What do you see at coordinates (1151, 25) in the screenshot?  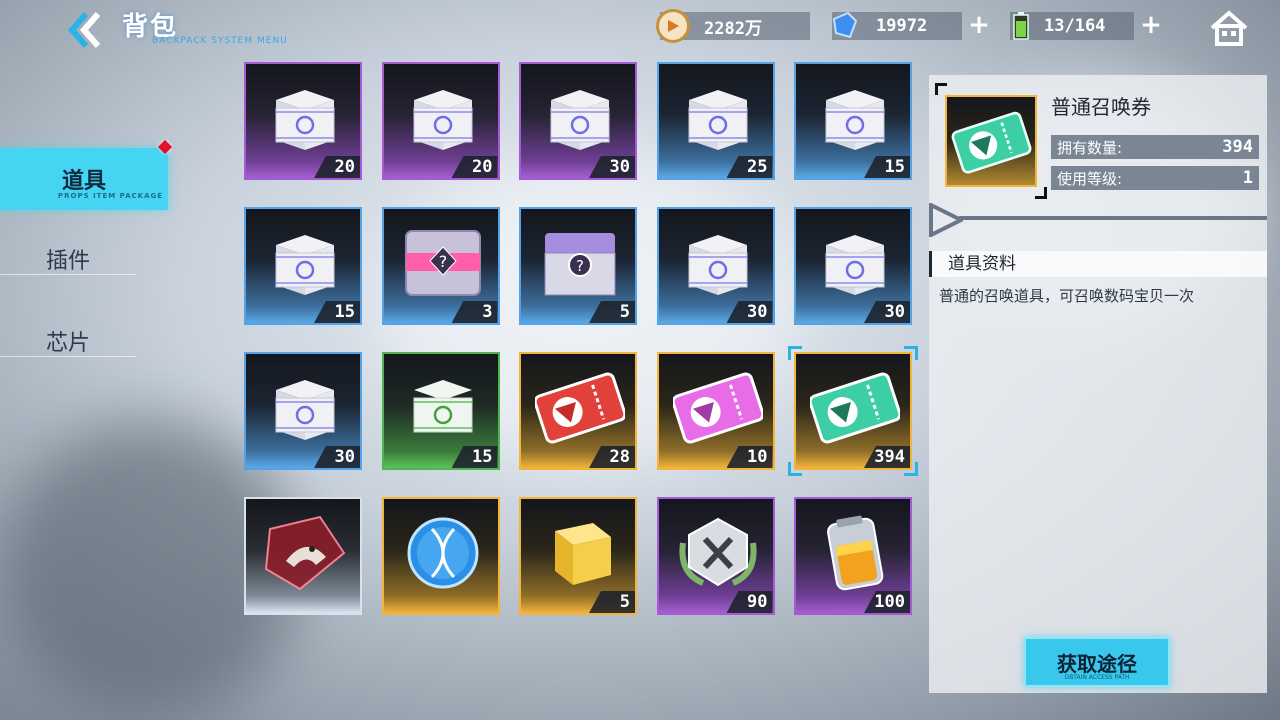 I see `add-energy-button: +` at bounding box center [1151, 25].